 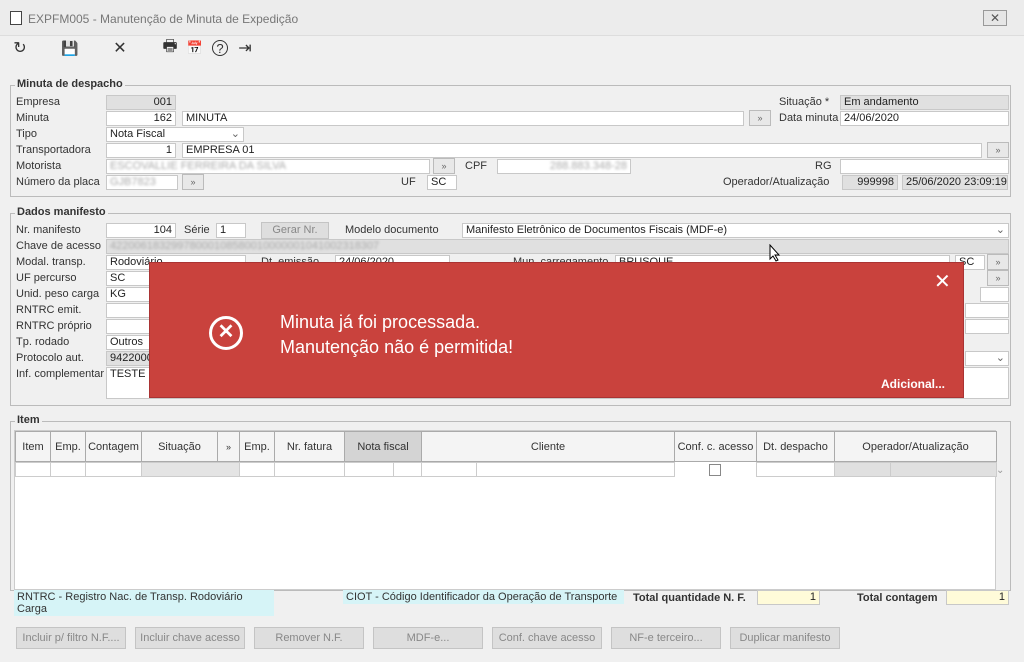 What do you see at coordinates (38, 102) in the screenshot?
I see `empresa-label: Empresa` at bounding box center [38, 102].